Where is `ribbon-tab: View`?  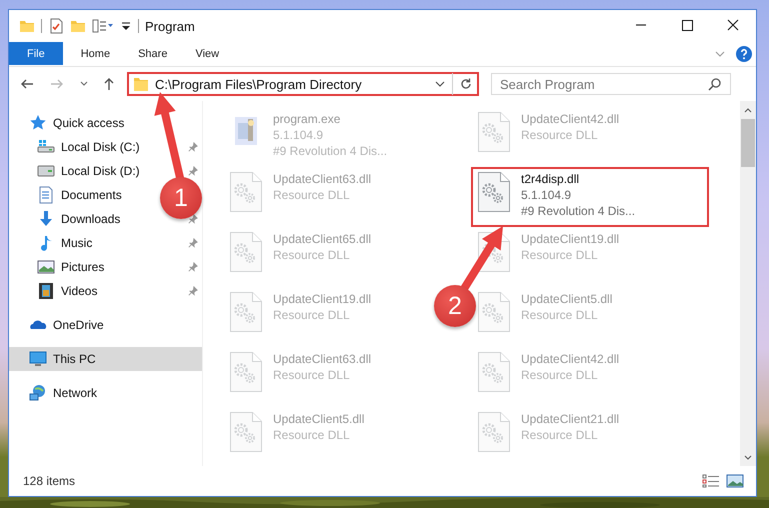
ribbon-tab: View is located at coordinates (207, 53).